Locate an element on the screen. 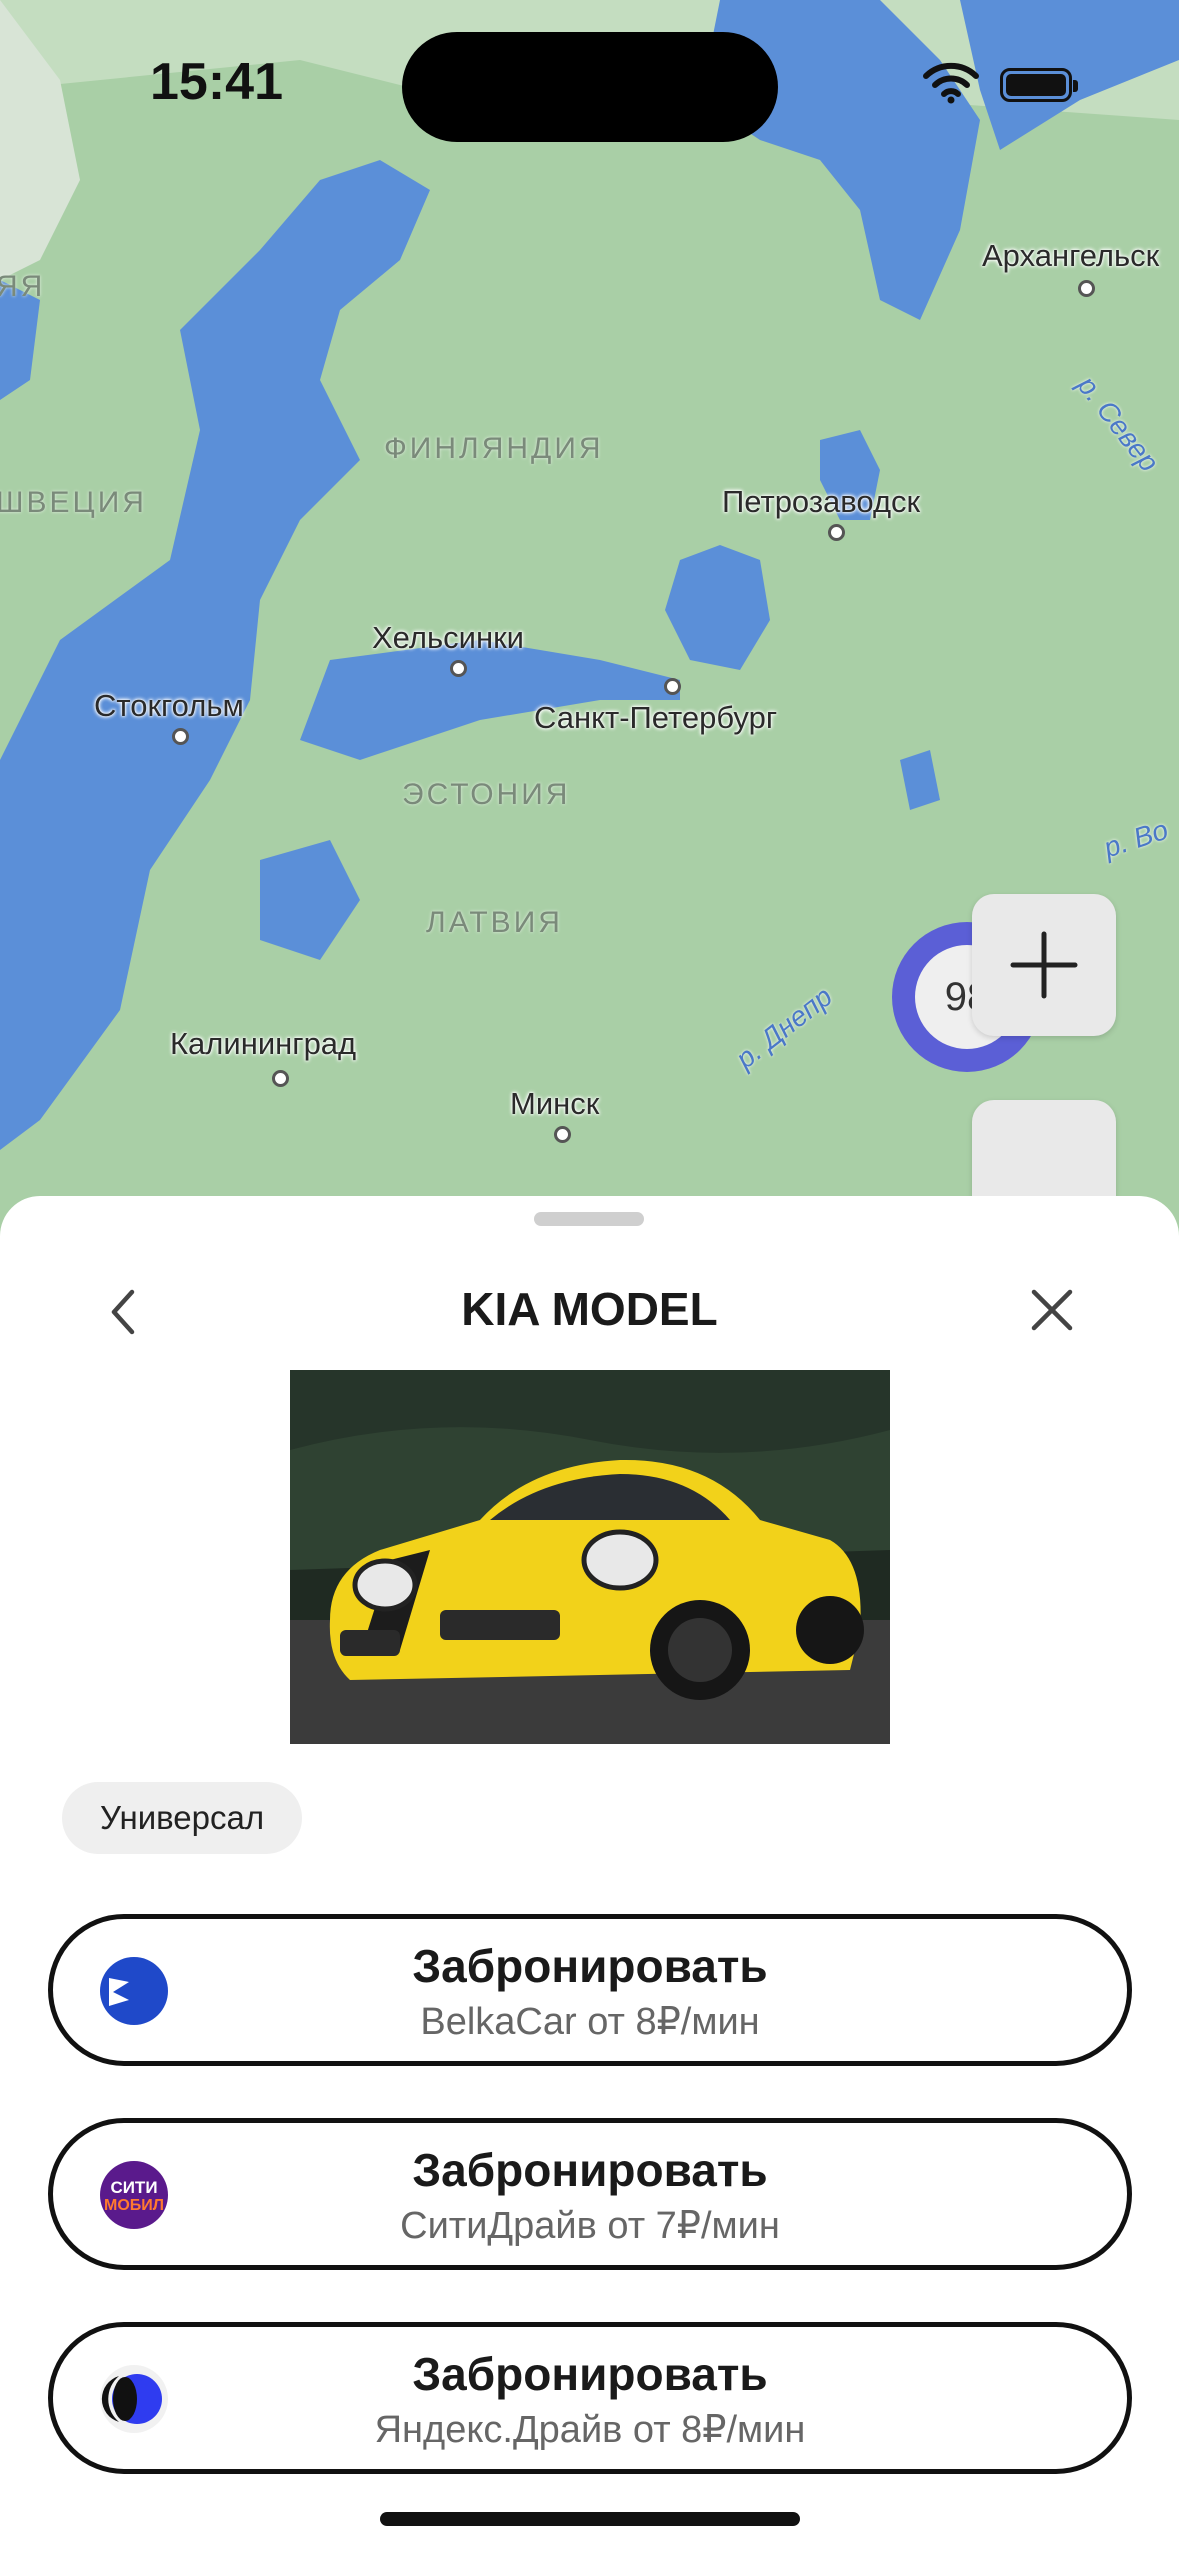  wifi-icon is located at coordinates (951, 83).